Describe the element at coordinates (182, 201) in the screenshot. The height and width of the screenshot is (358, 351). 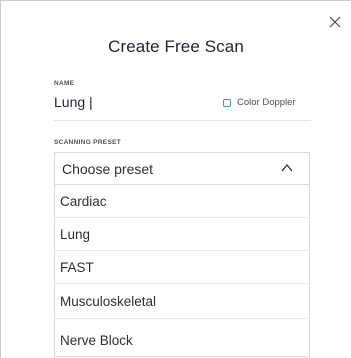
I see `preset-option-cardiac: Cardiac` at that location.